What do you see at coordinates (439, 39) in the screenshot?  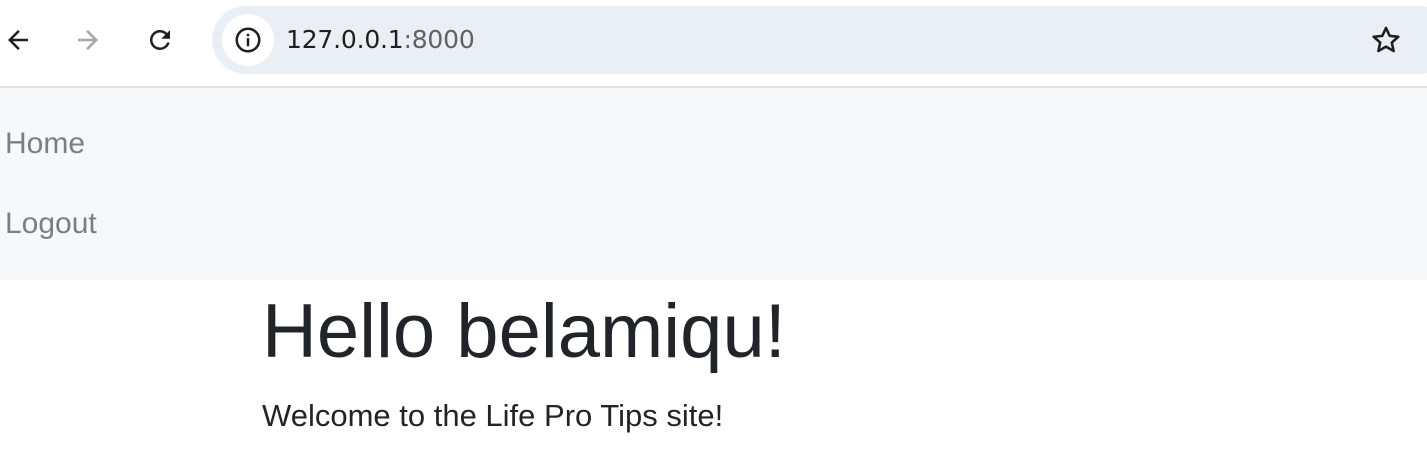 I see `url-port: :8000` at bounding box center [439, 39].